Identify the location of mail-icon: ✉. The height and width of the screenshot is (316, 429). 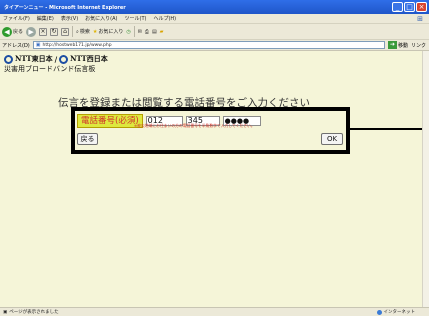
(139, 31).